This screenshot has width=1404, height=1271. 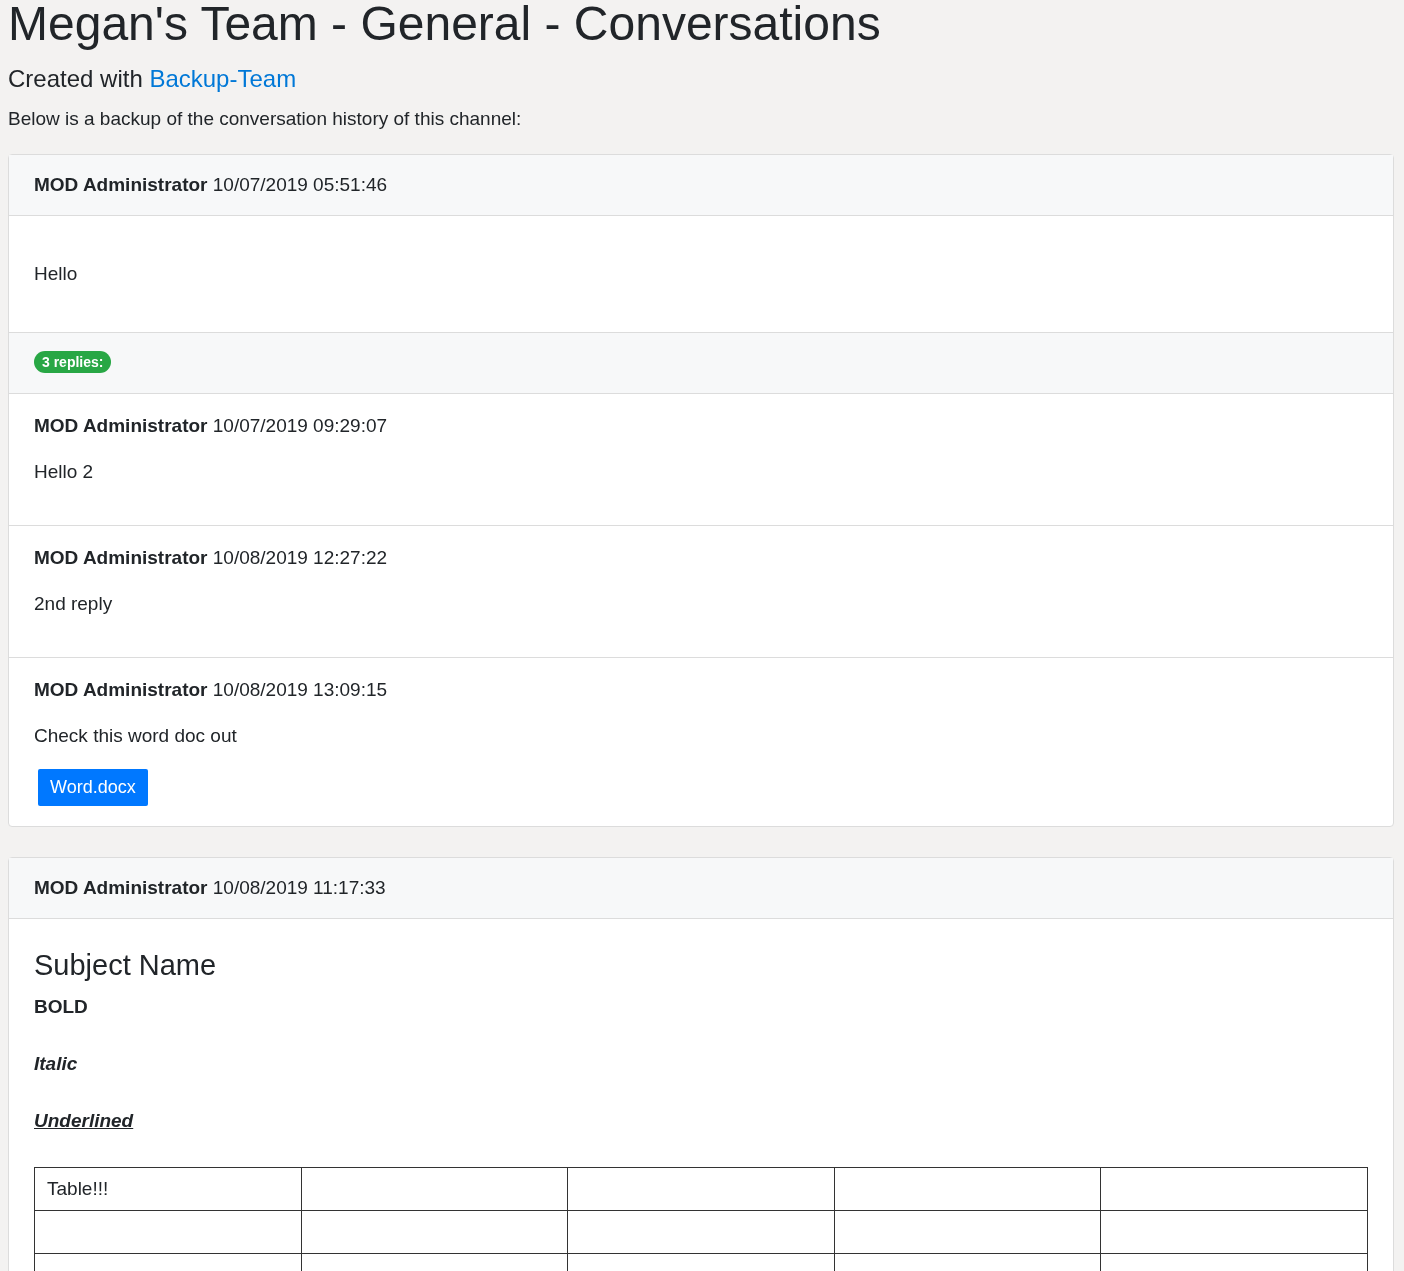 I want to click on reply-text: 2nd reply, so click(x=74, y=604).